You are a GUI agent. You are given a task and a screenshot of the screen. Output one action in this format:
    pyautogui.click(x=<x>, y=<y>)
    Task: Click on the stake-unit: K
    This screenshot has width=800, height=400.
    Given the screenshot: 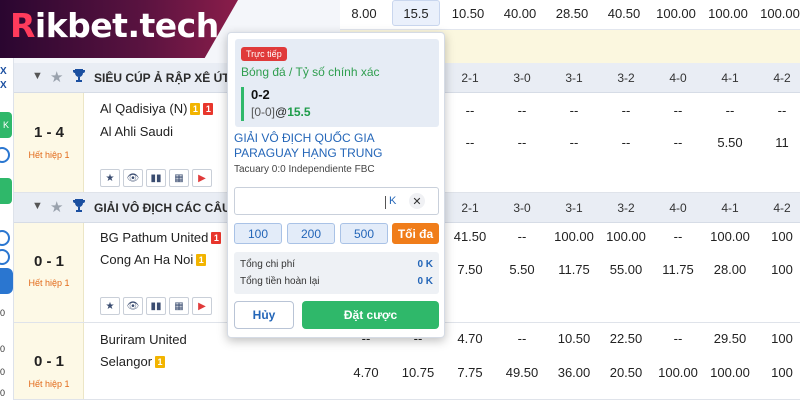 What is the action you would take?
    pyautogui.click(x=393, y=201)
    